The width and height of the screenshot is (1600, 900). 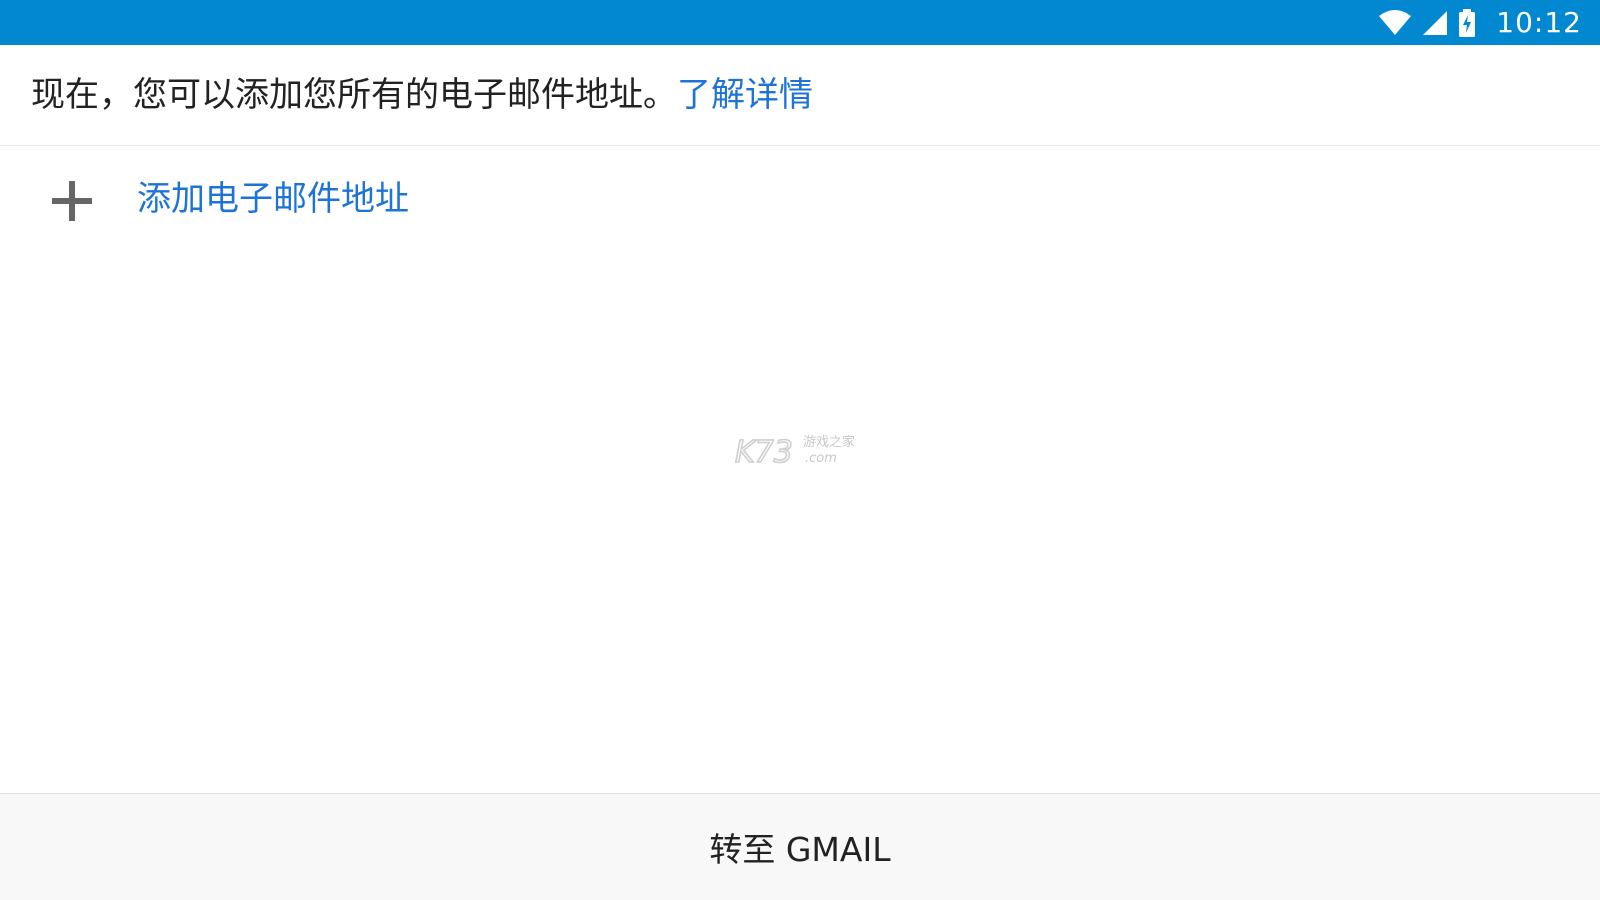 I want to click on footer-bar: 转至 GMAIL, so click(x=800, y=846).